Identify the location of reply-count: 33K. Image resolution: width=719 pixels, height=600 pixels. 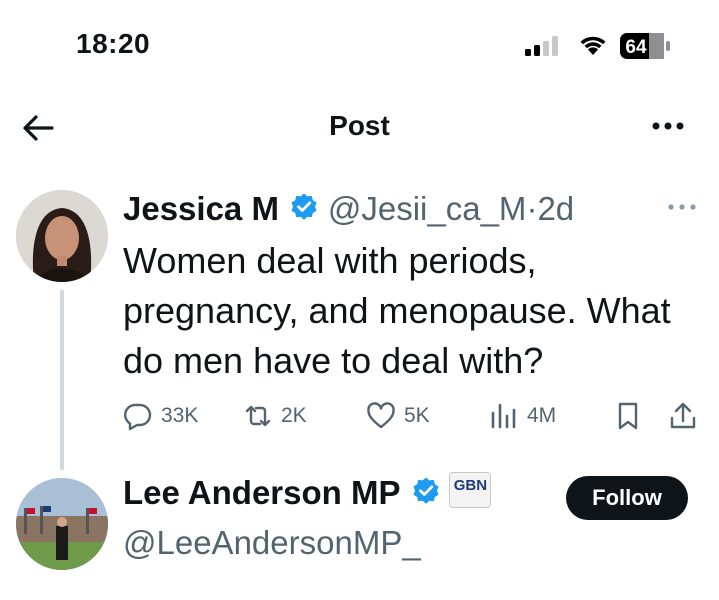
(180, 415).